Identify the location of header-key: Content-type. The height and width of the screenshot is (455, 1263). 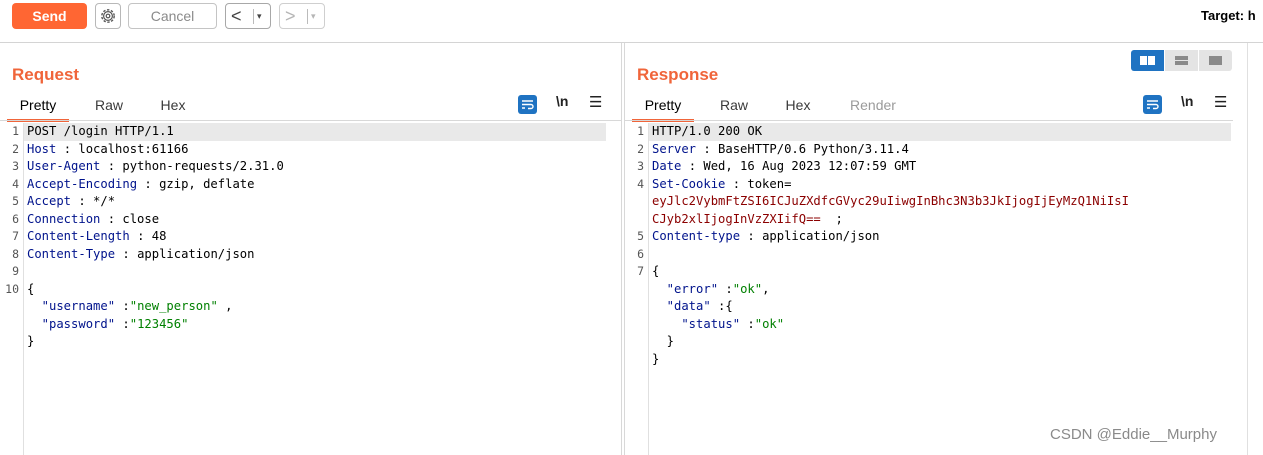
(696, 236).